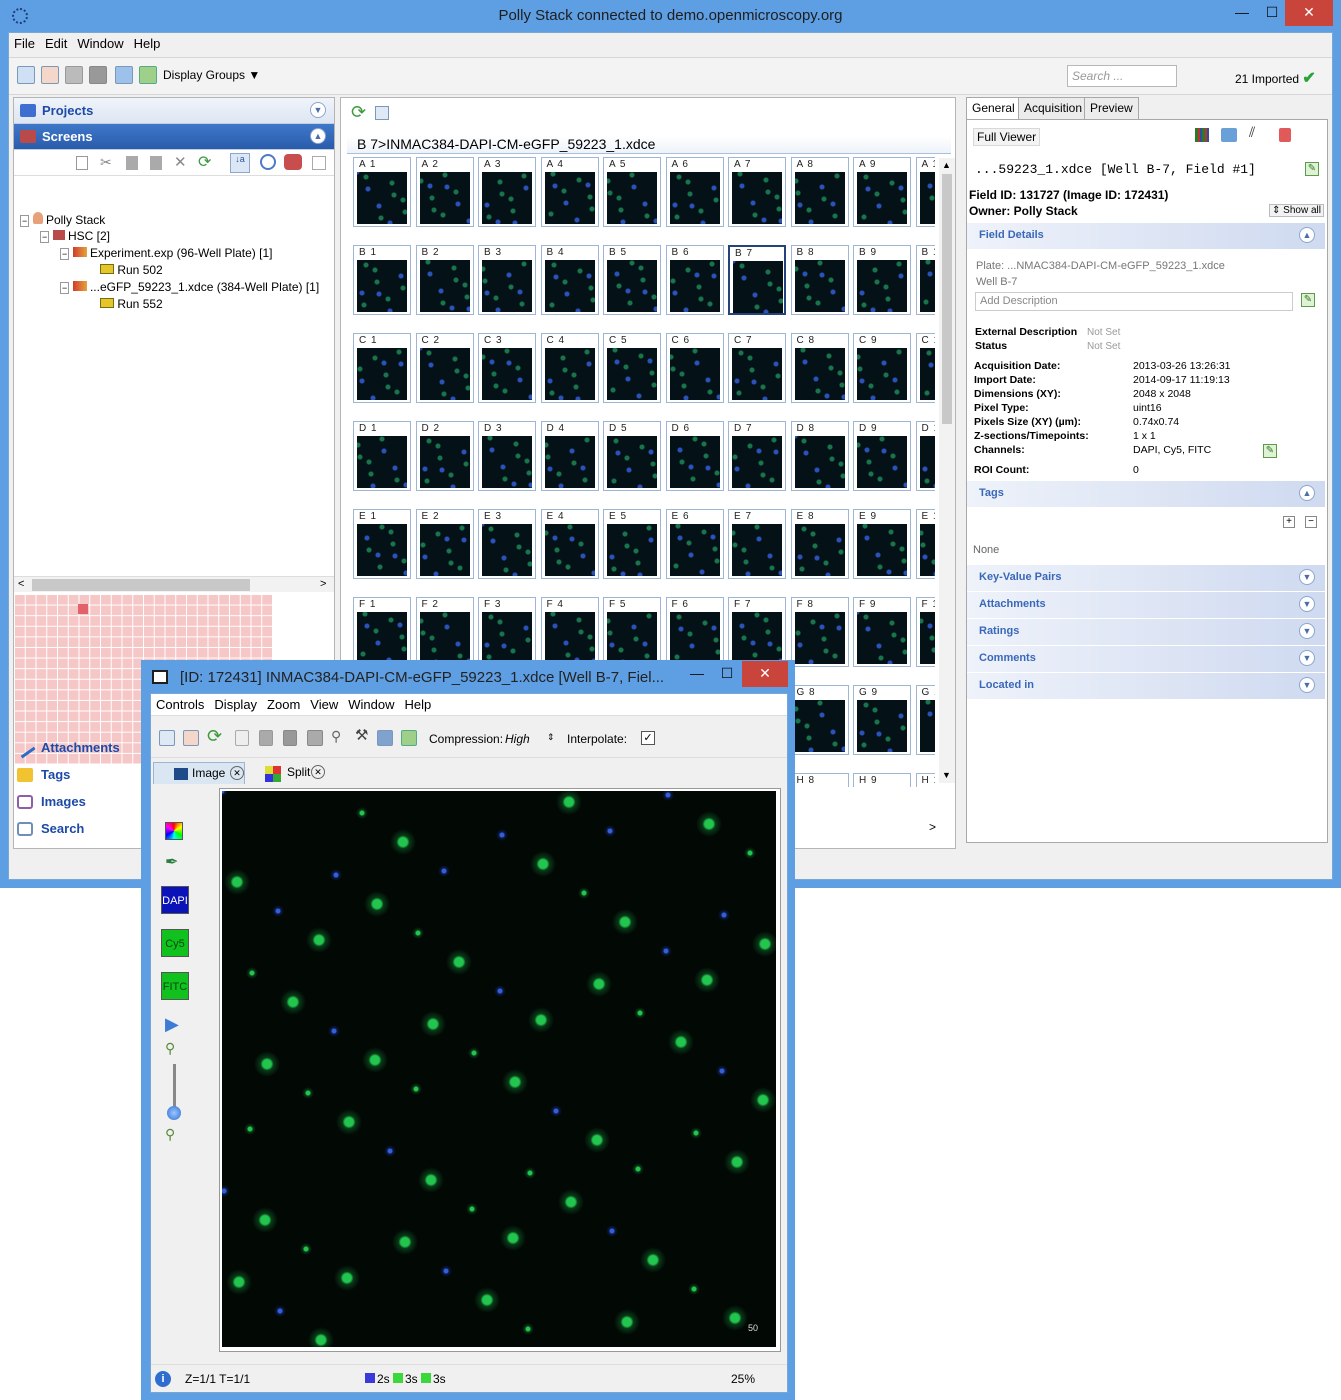  I want to click on tree-hscrollbar: < >, so click(174, 584).